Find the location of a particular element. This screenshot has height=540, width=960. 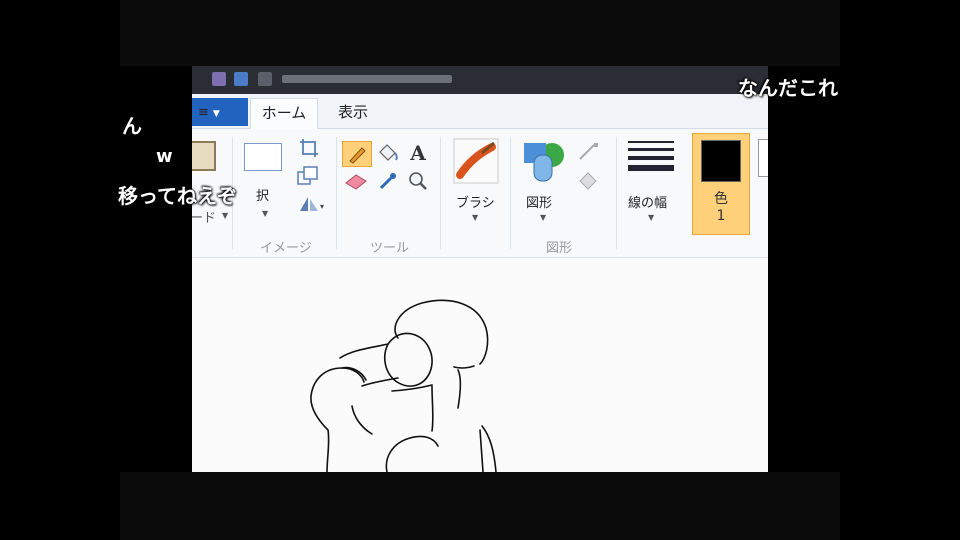

shapes-button: 図形 ▼ is located at coordinates (544, 185).